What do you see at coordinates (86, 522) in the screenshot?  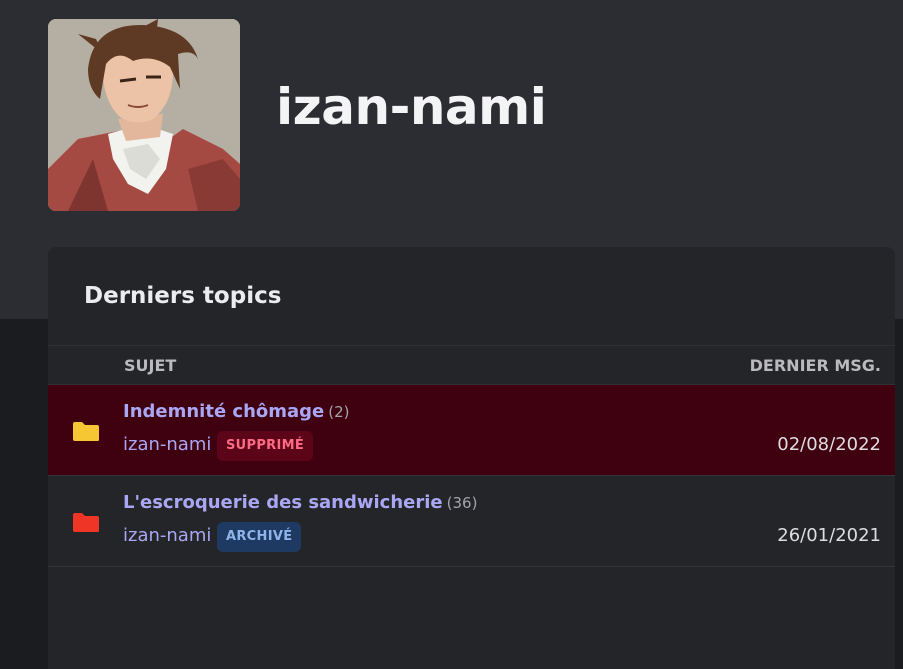 I see `folder-red-icon` at bounding box center [86, 522].